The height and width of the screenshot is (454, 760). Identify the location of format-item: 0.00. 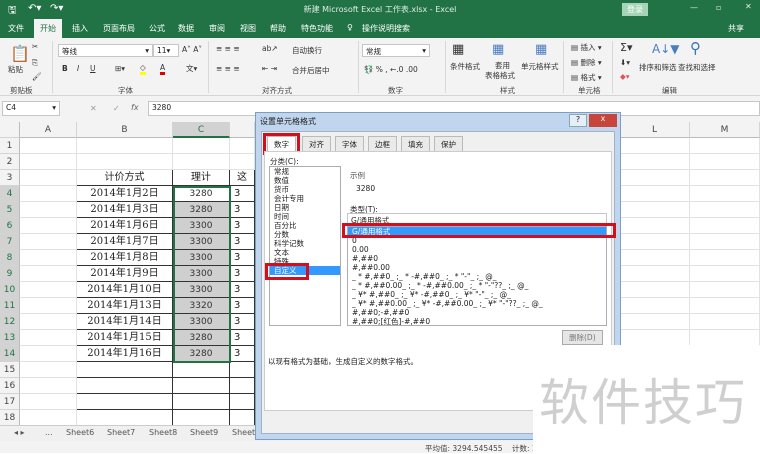
(477, 249).